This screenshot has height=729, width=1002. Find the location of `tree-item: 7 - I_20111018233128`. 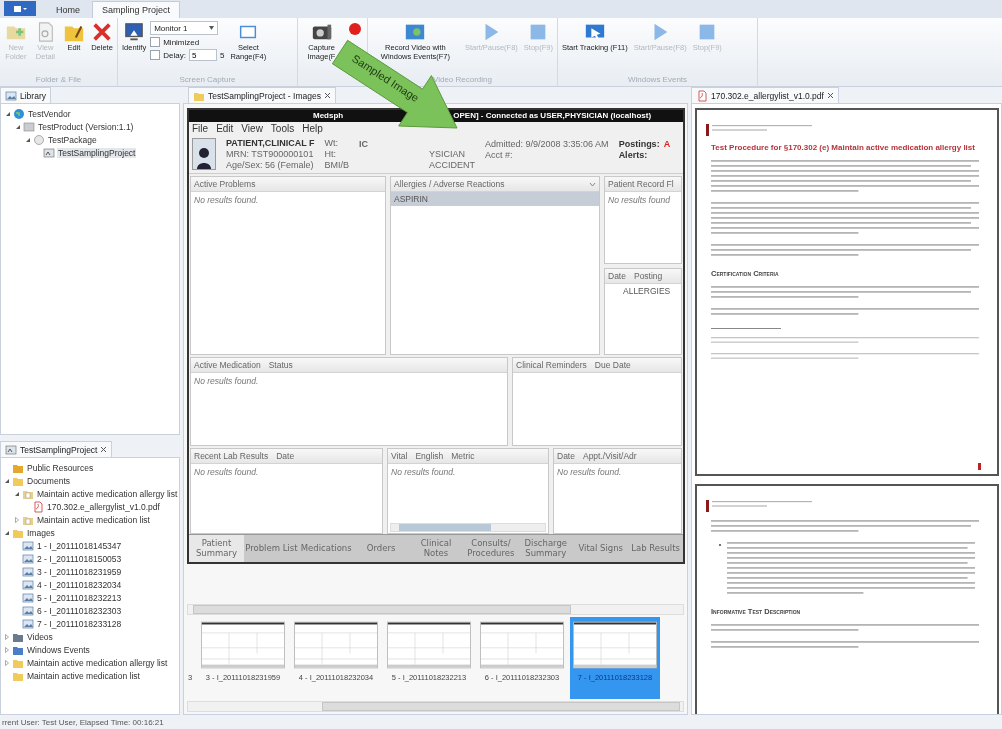

tree-item: 7 - I_20111018233128 is located at coordinates (79, 623).